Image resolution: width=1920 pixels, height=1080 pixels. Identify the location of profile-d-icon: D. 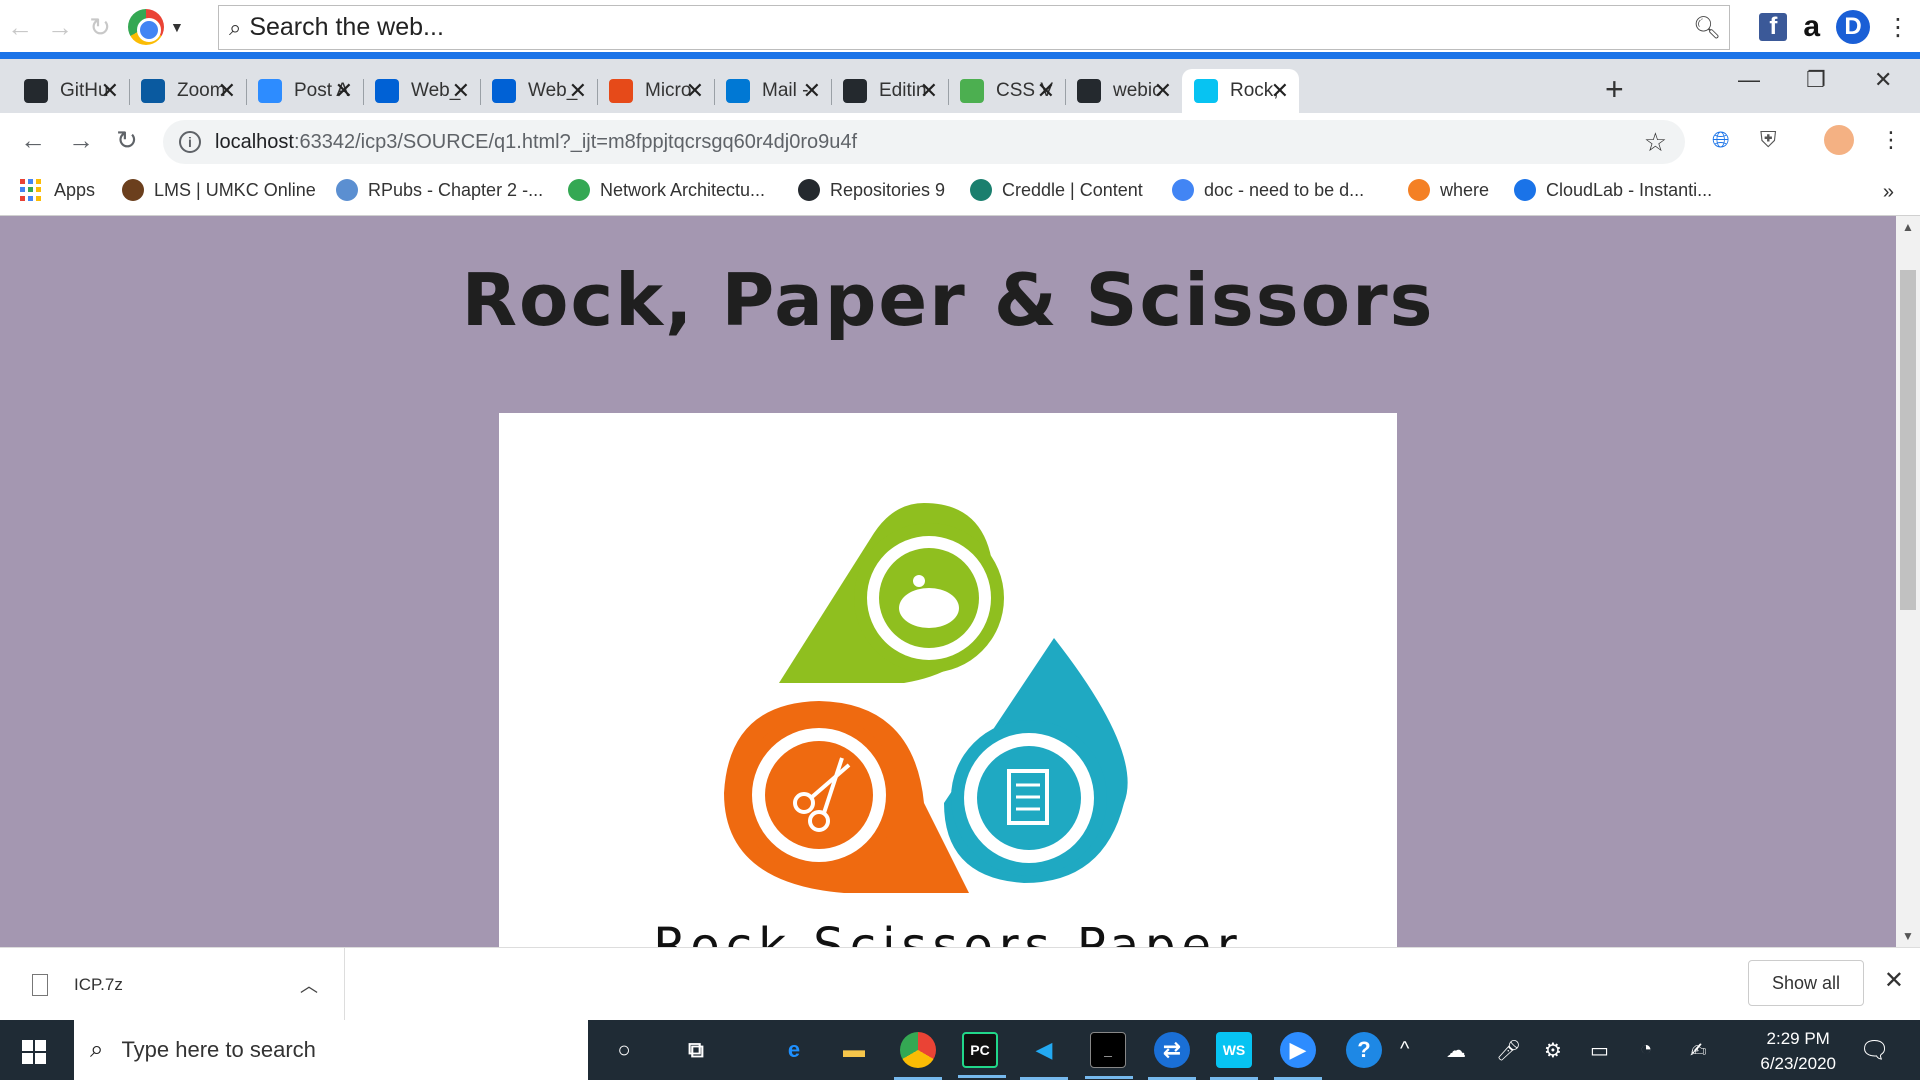
(1853, 27).